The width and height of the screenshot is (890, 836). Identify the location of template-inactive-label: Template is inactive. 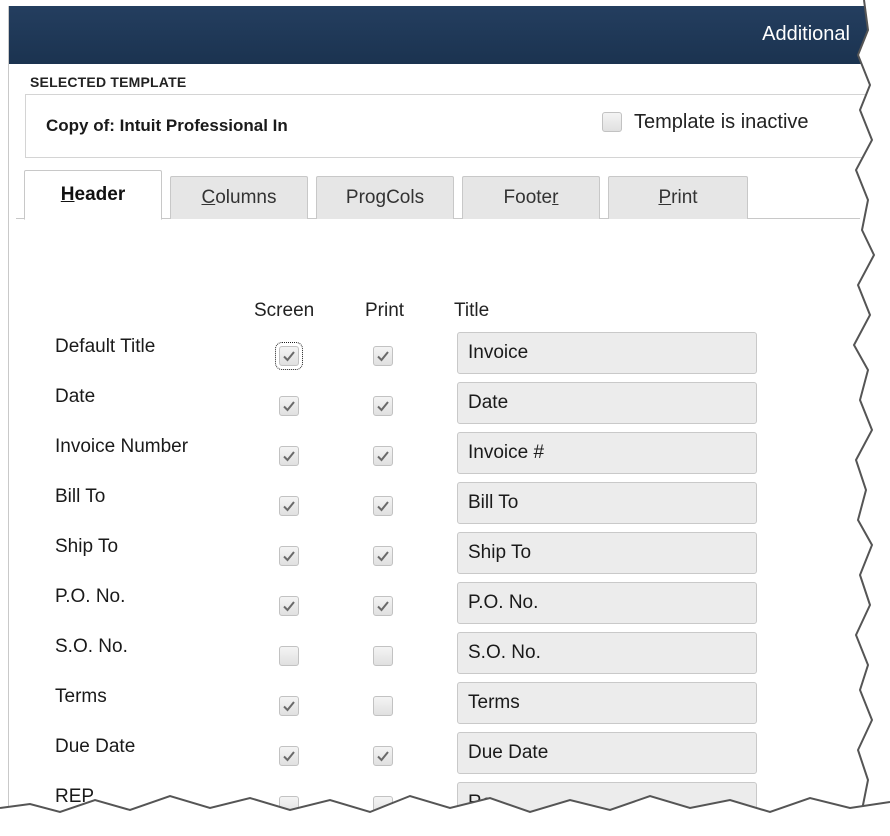
(721, 121).